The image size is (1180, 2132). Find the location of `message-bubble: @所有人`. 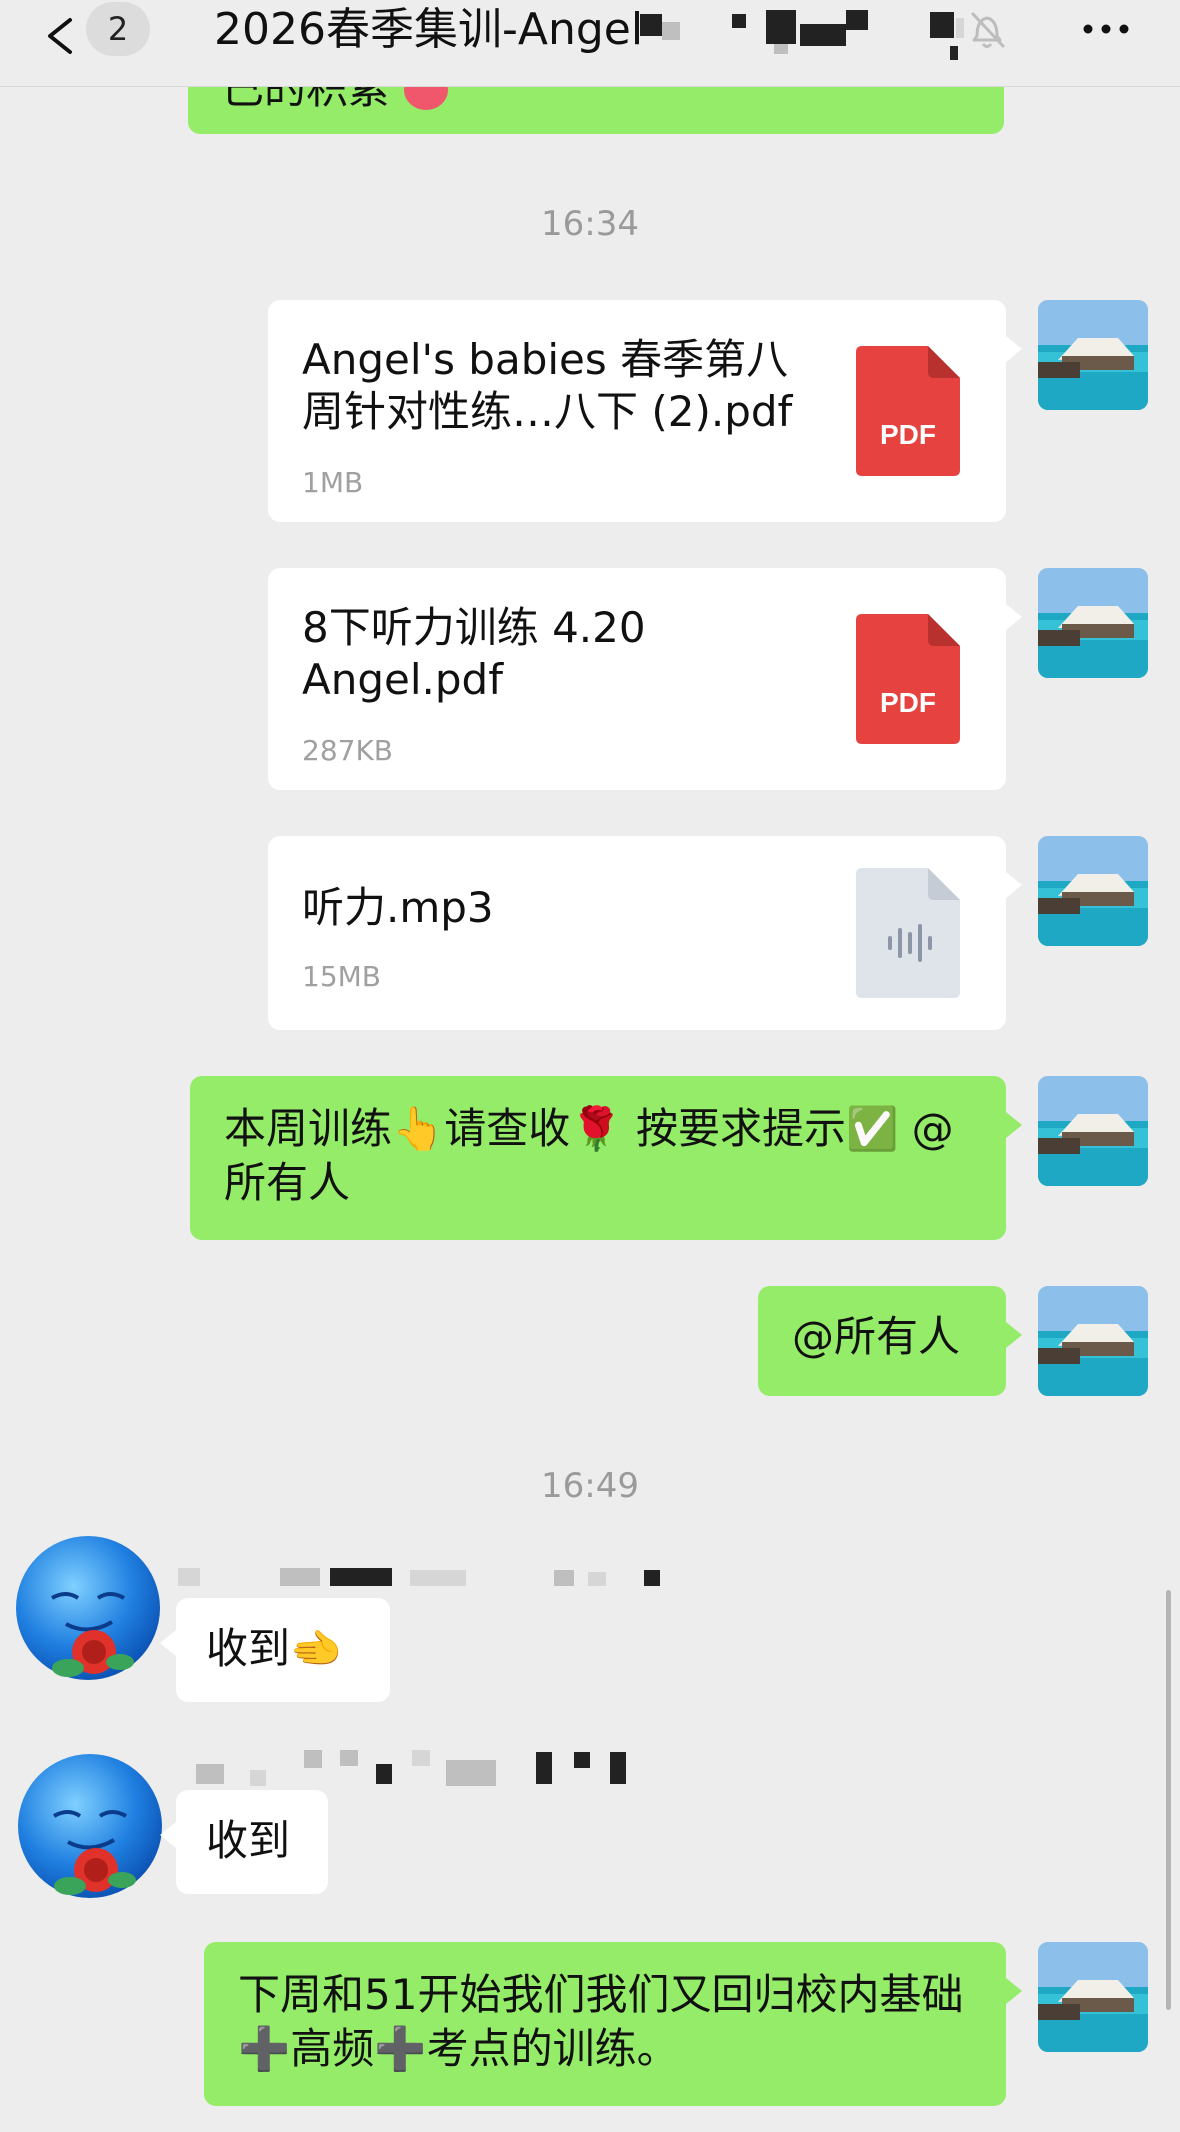

message-bubble: @所有人 is located at coordinates (890, 1341).